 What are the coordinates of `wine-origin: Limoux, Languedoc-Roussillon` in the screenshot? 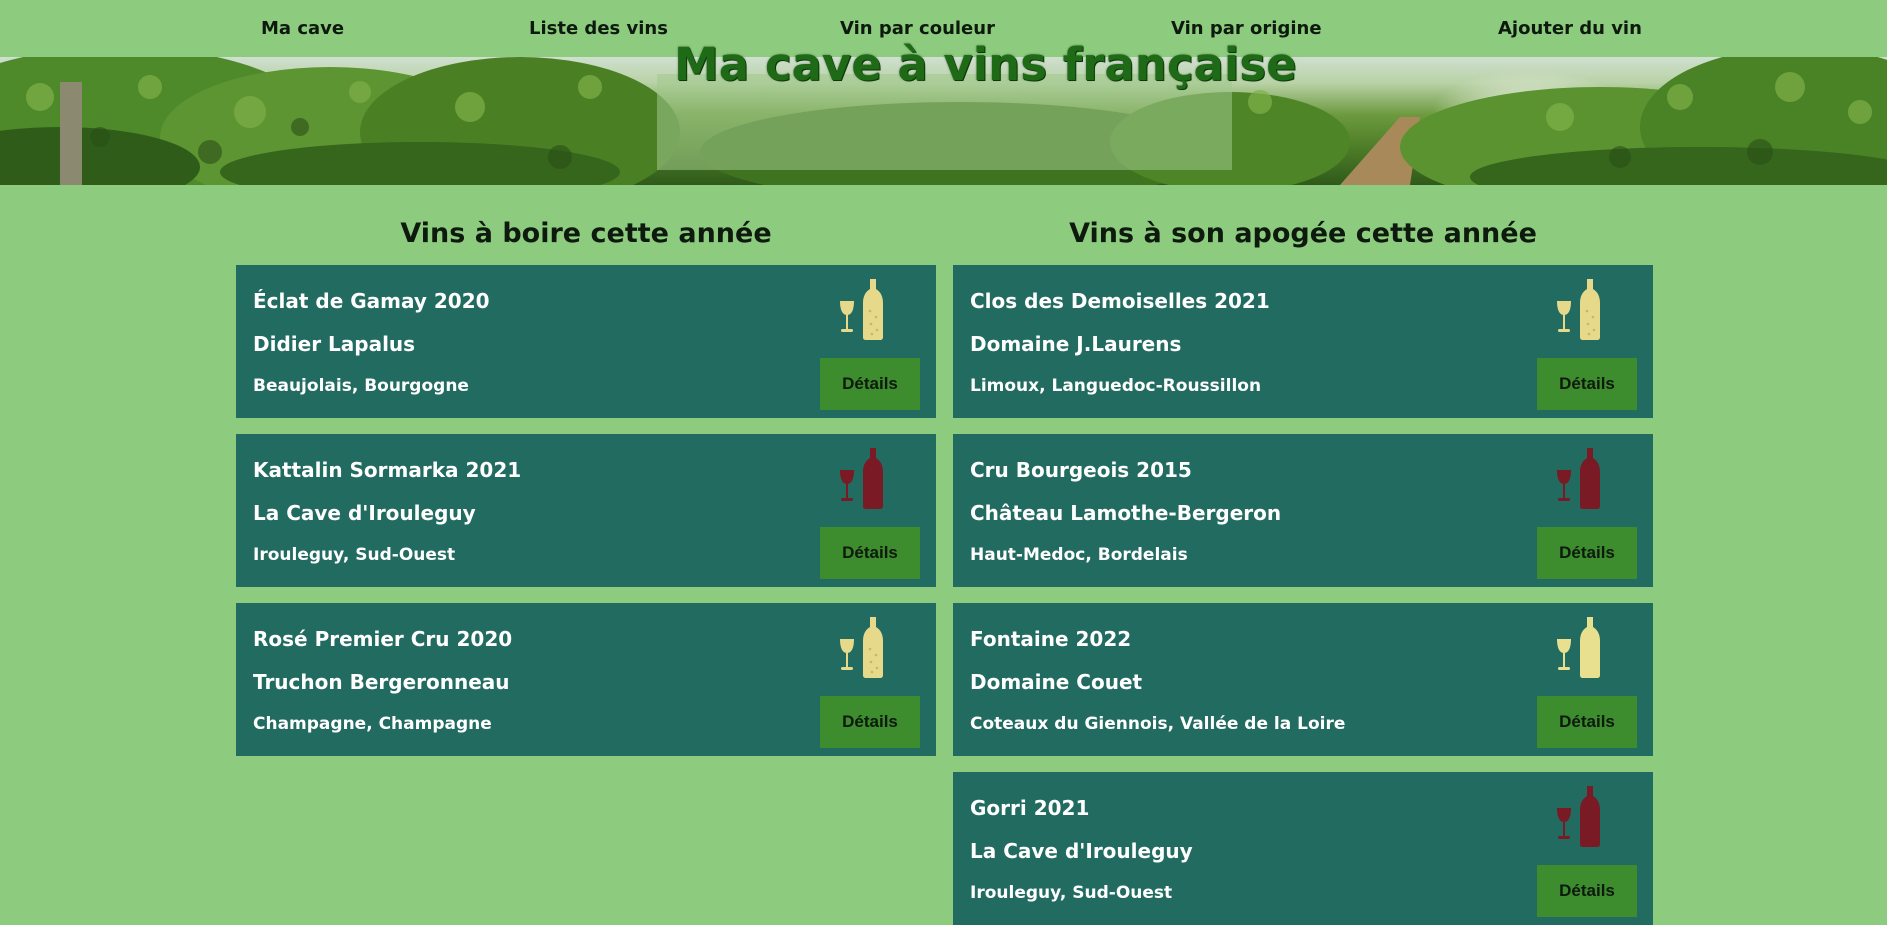 It's located at (1116, 386).